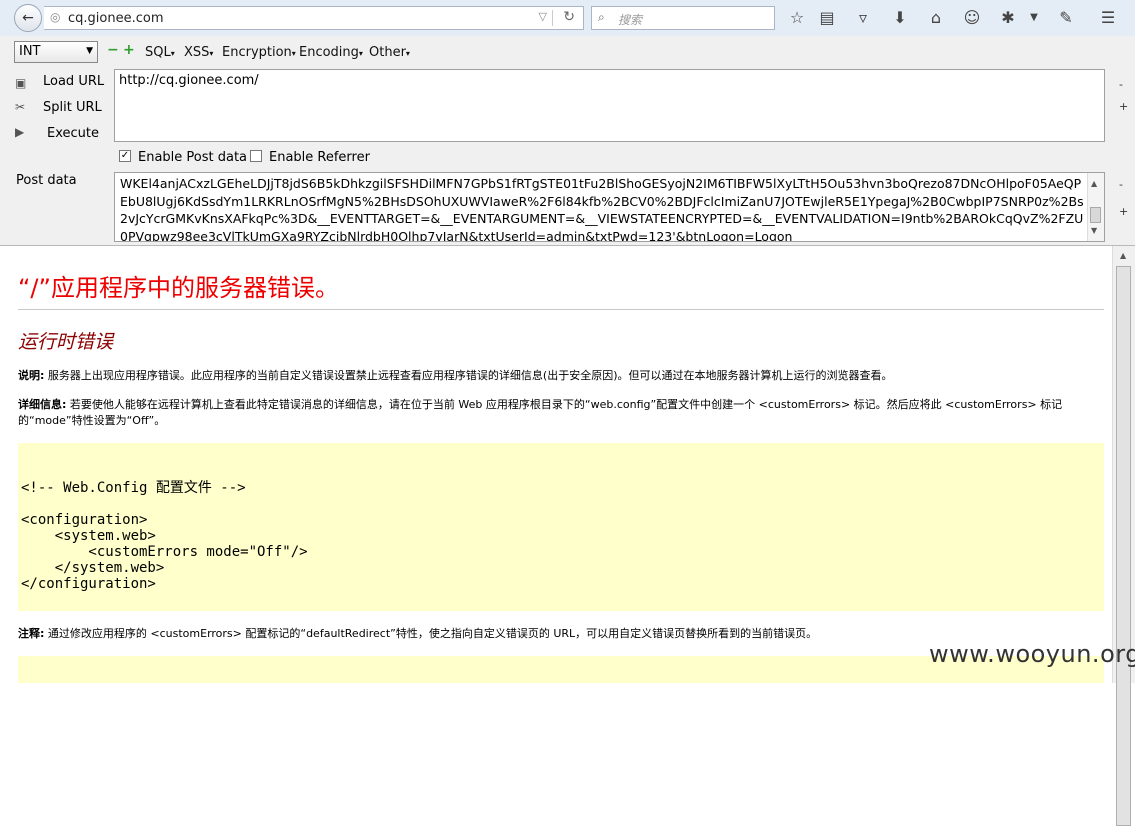 The image size is (1135, 826). What do you see at coordinates (73, 81) in the screenshot?
I see `load-url-button: Load URL` at bounding box center [73, 81].